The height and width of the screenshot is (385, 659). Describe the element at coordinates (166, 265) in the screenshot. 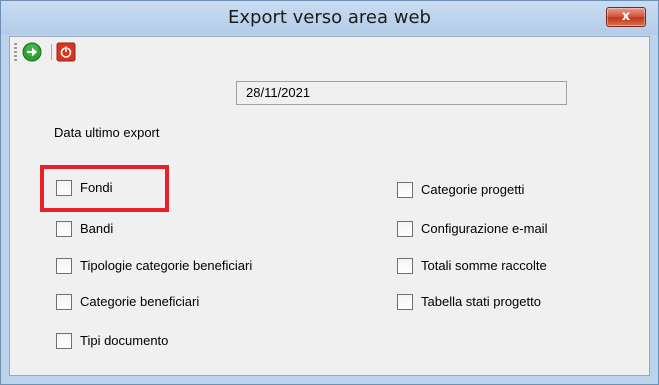

I see `checkbox-label: Tipologie categorie beneficiari` at that location.